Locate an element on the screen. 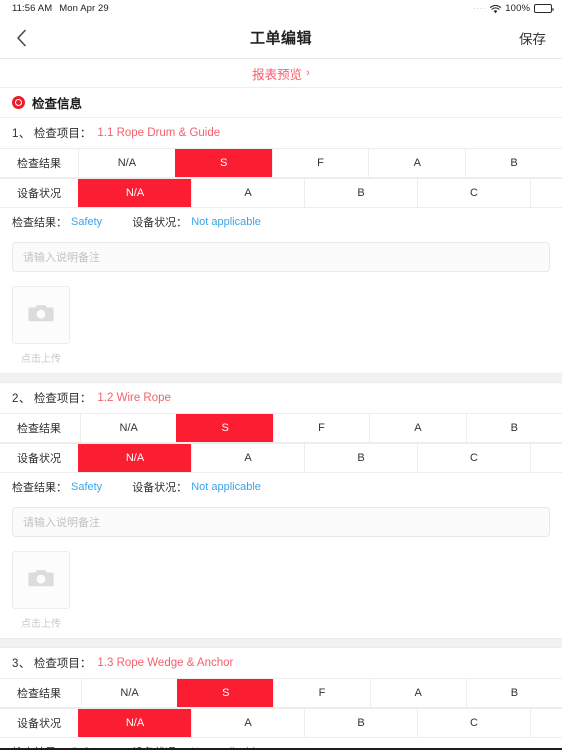 The height and width of the screenshot is (750, 562). item-heading: 3、 检查项目： 1.3 Rope Wedge & Anchor is located at coordinates (281, 663).